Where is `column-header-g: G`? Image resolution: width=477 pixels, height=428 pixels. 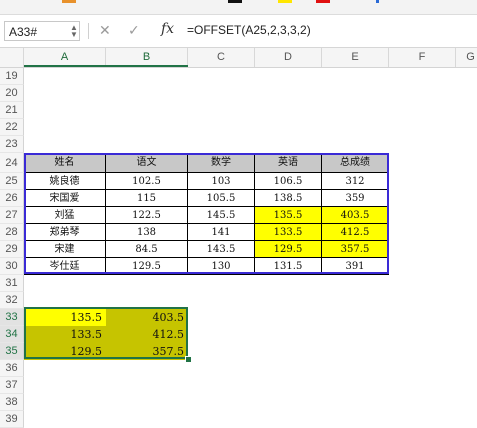 column-header-g: G is located at coordinates (466, 57).